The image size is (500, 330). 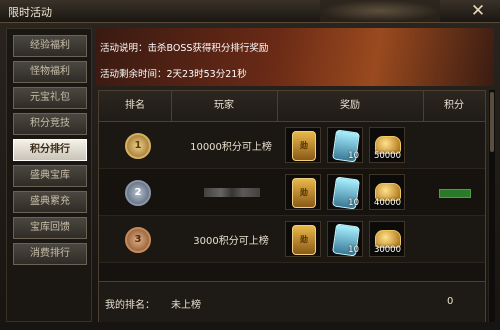 What do you see at coordinates (138, 240) in the screenshot?
I see `rank-3-medal-icon: 3` at bounding box center [138, 240].